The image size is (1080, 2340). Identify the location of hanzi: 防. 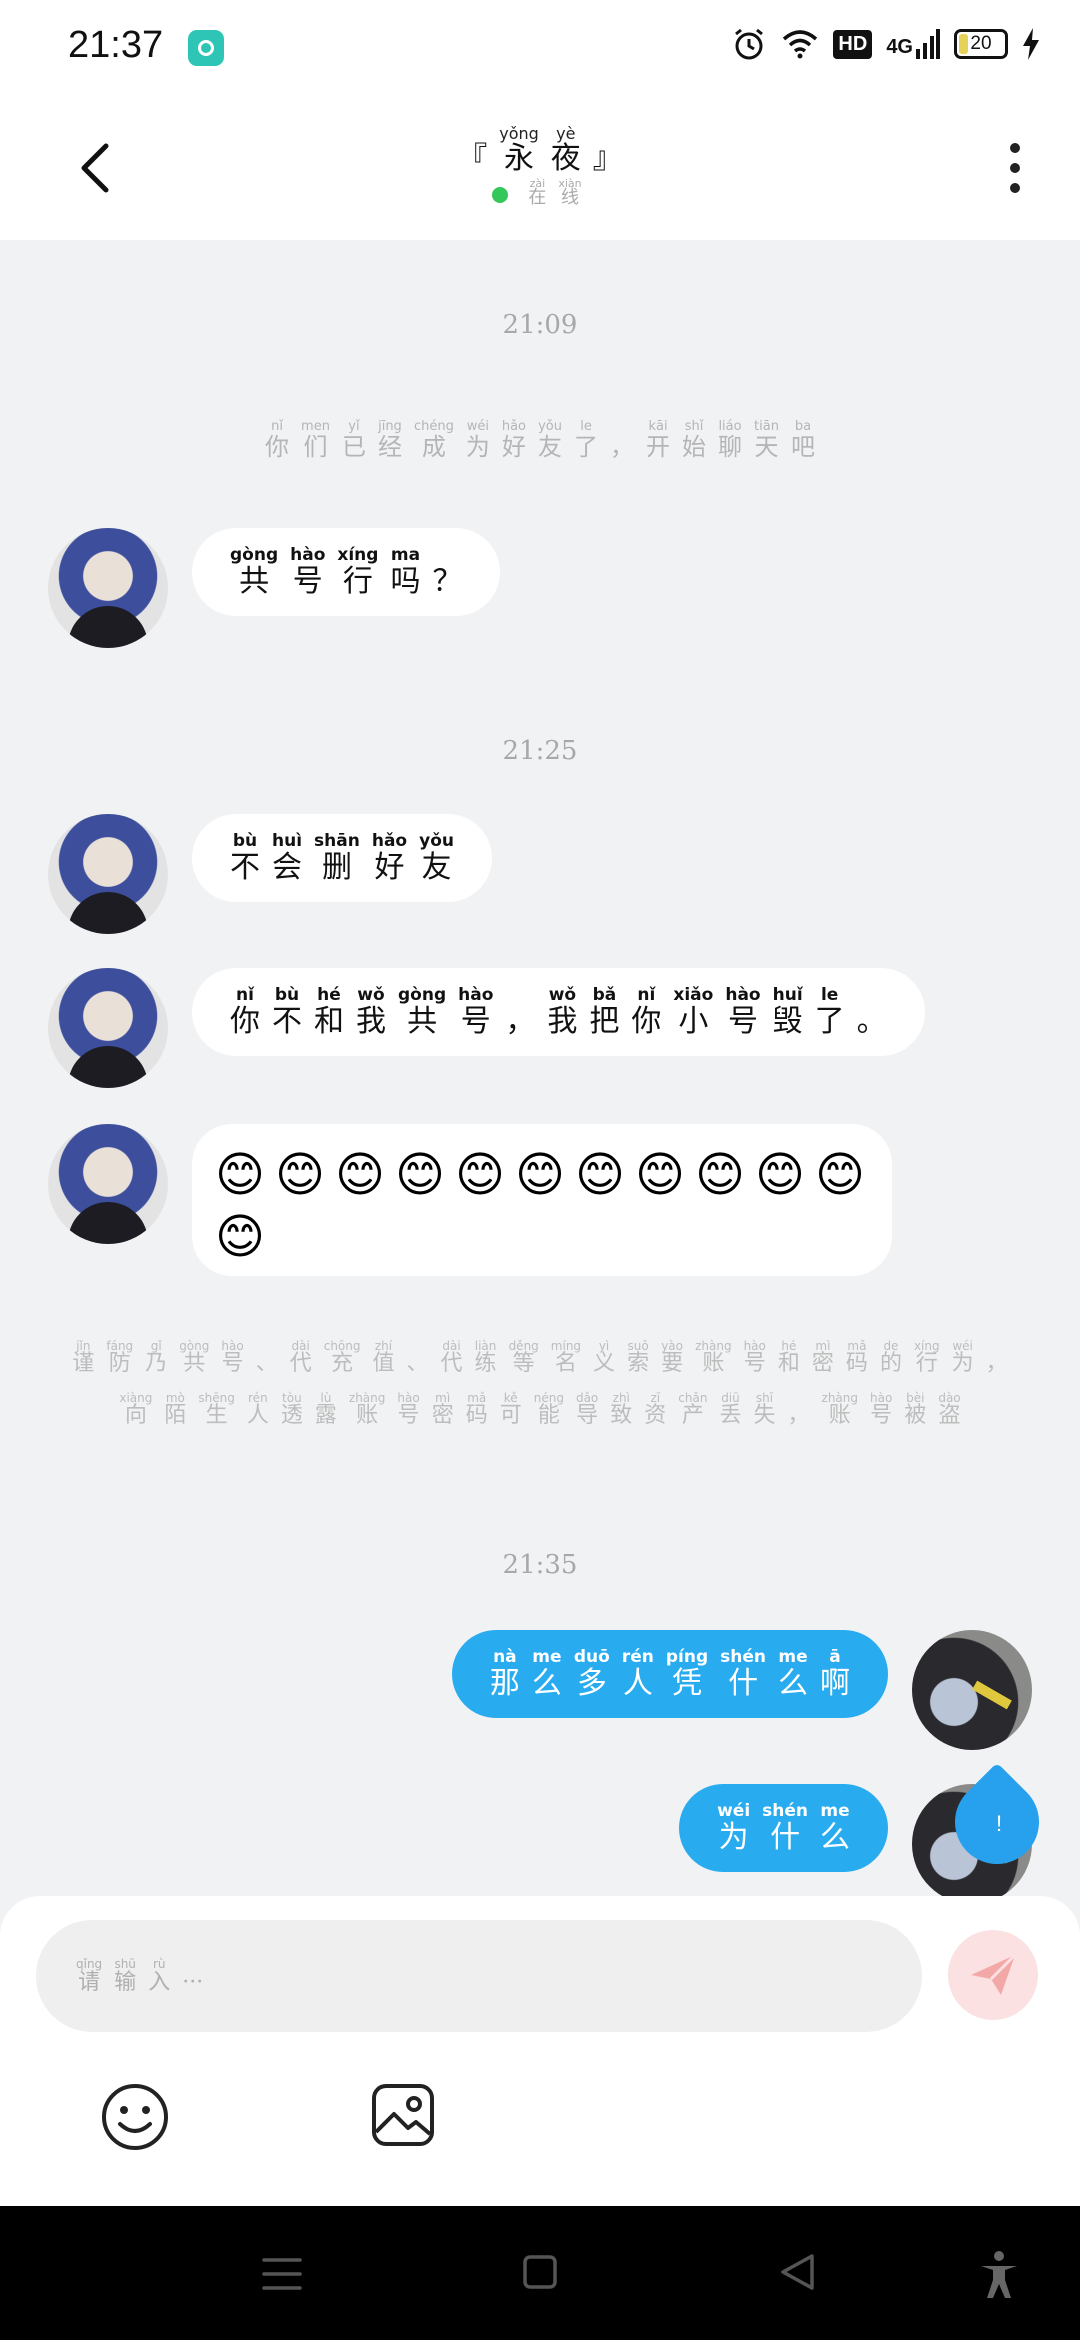
(119, 1363).